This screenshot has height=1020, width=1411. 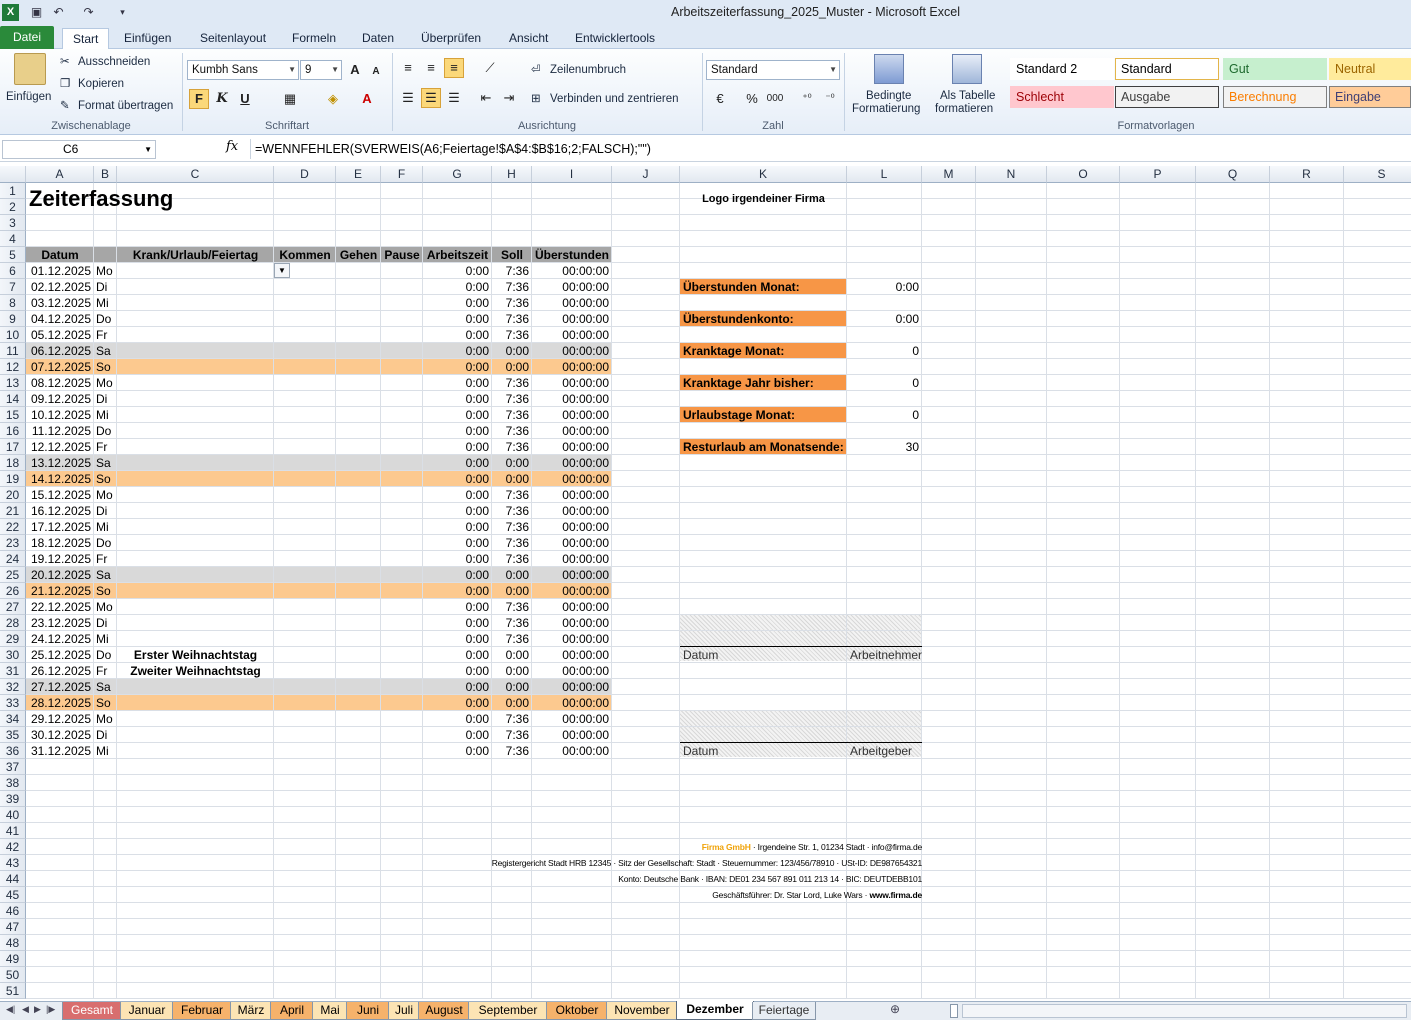 What do you see at coordinates (13, 975) in the screenshot?
I see `row-header: 50` at bounding box center [13, 975].